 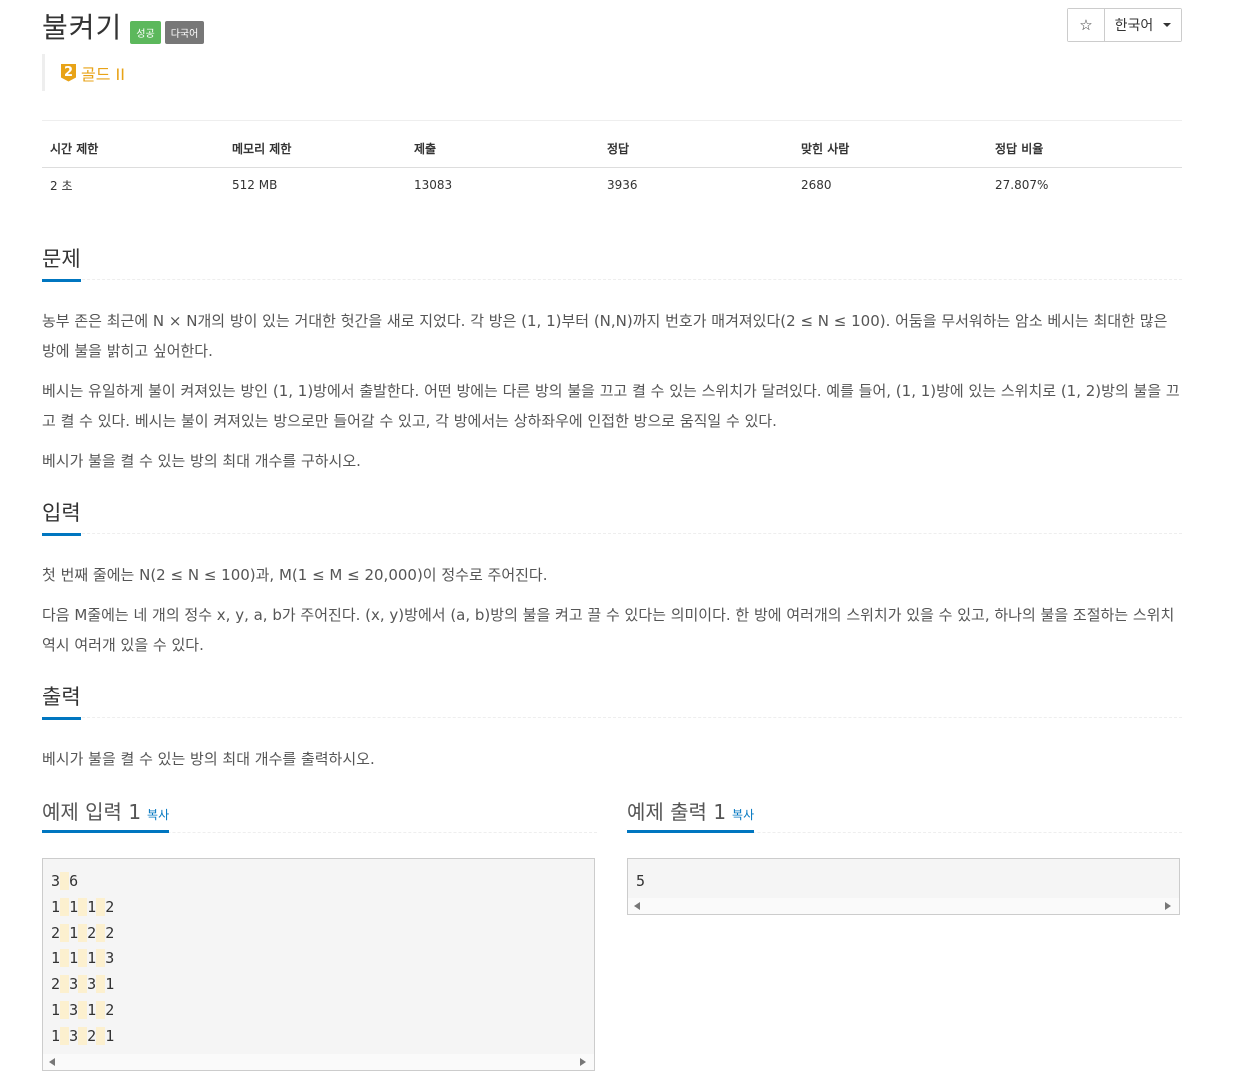 I want to click on section-title-output: 출력, so click(x=61, y=700).